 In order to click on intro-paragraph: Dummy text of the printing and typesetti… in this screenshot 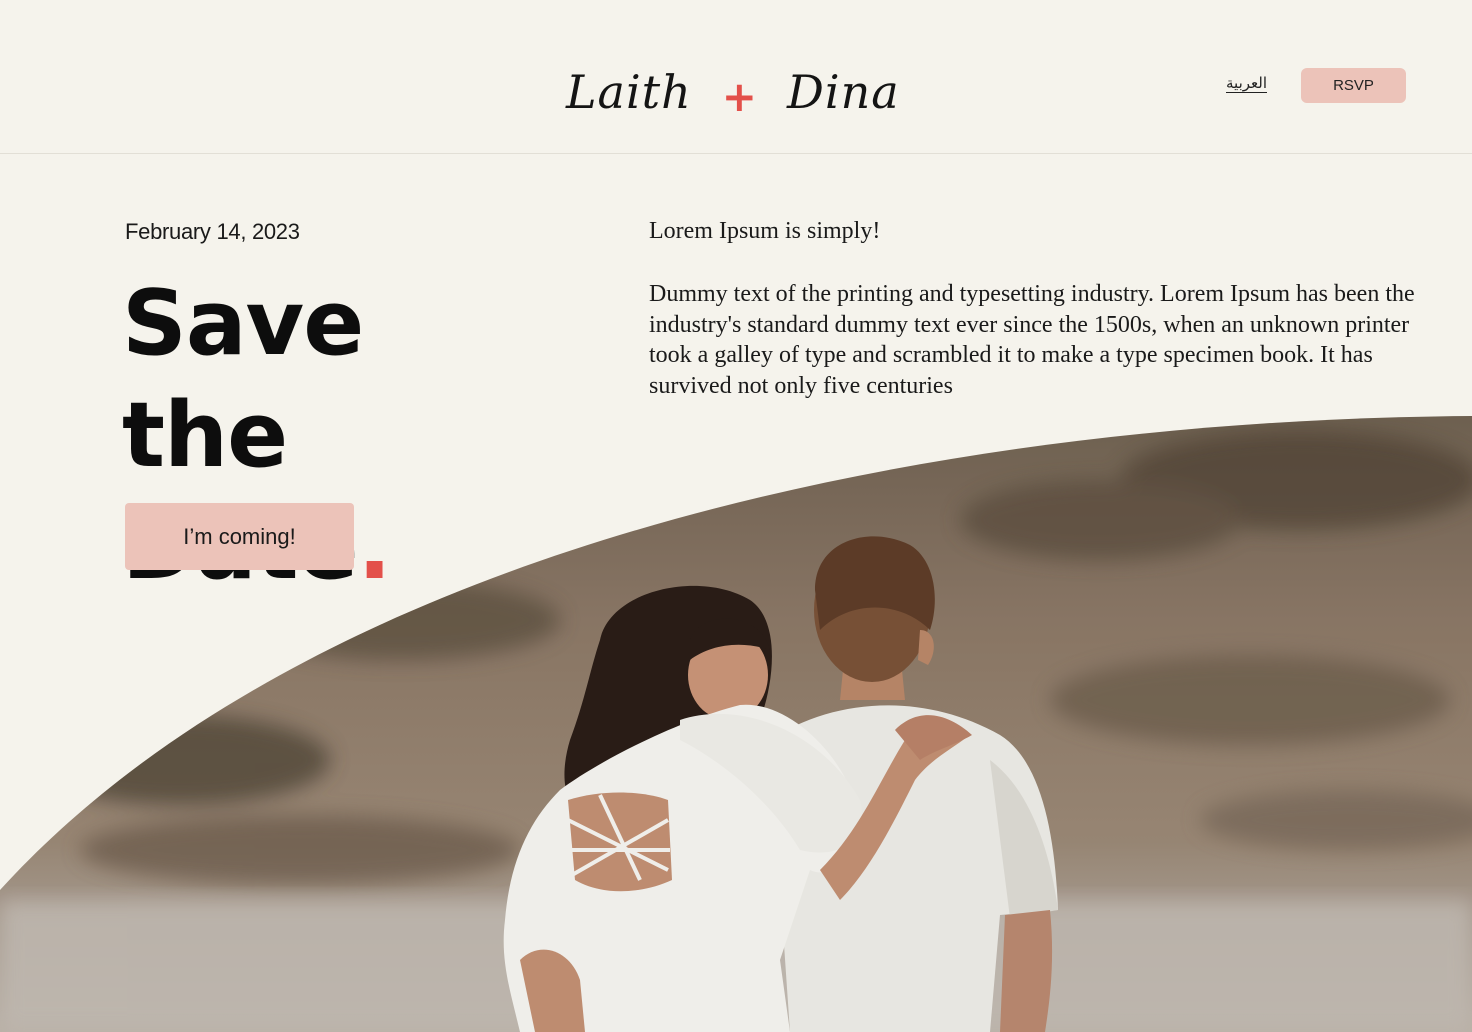, I will do `click(1032, 340)`.